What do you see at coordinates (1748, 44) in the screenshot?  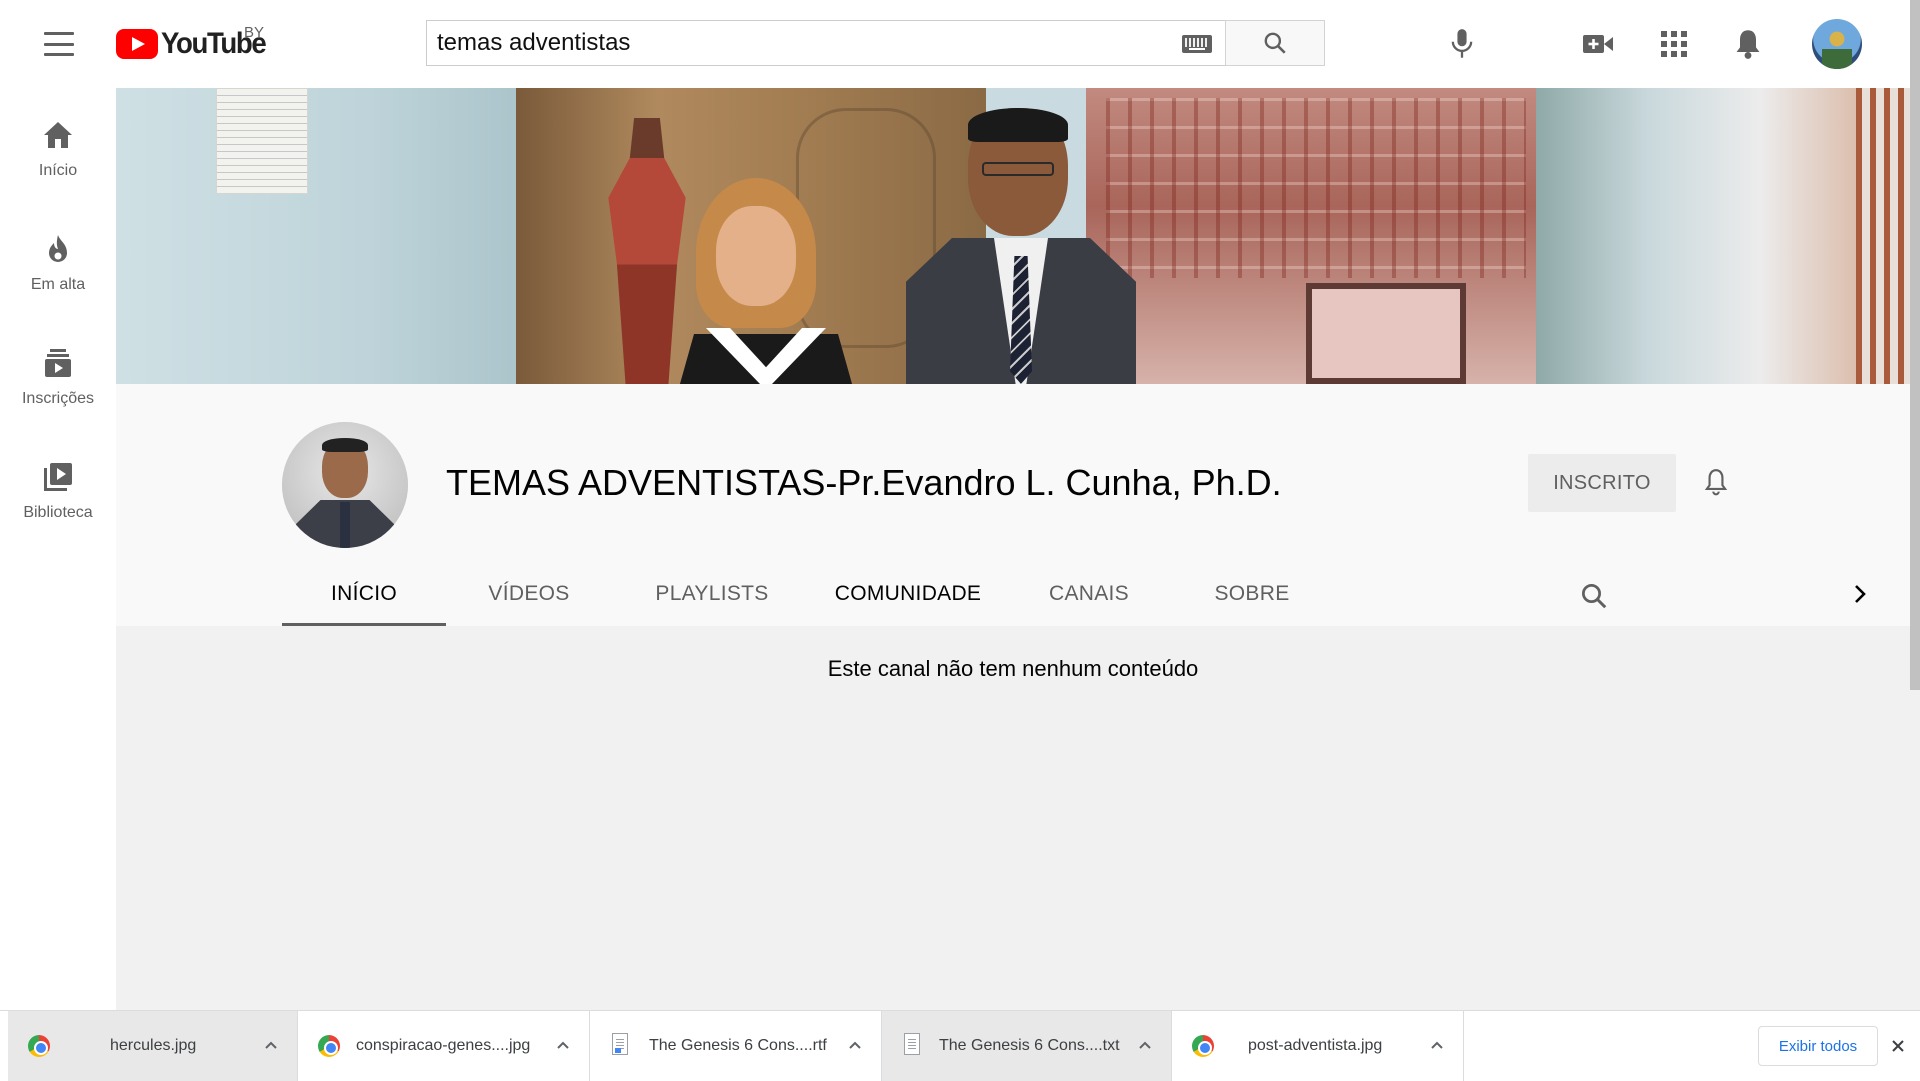 I see `notifications-bell-icon` at bounding box center [1748, 44].